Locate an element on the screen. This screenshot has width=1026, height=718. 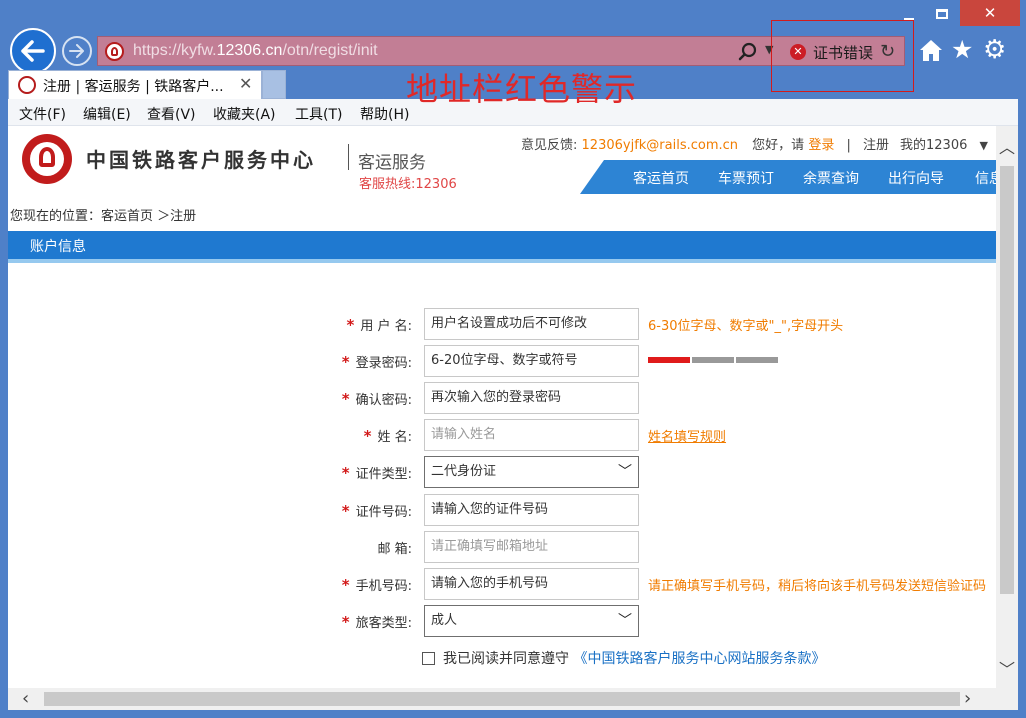
nav-info: 信息 is located at coordinates (985, 178).